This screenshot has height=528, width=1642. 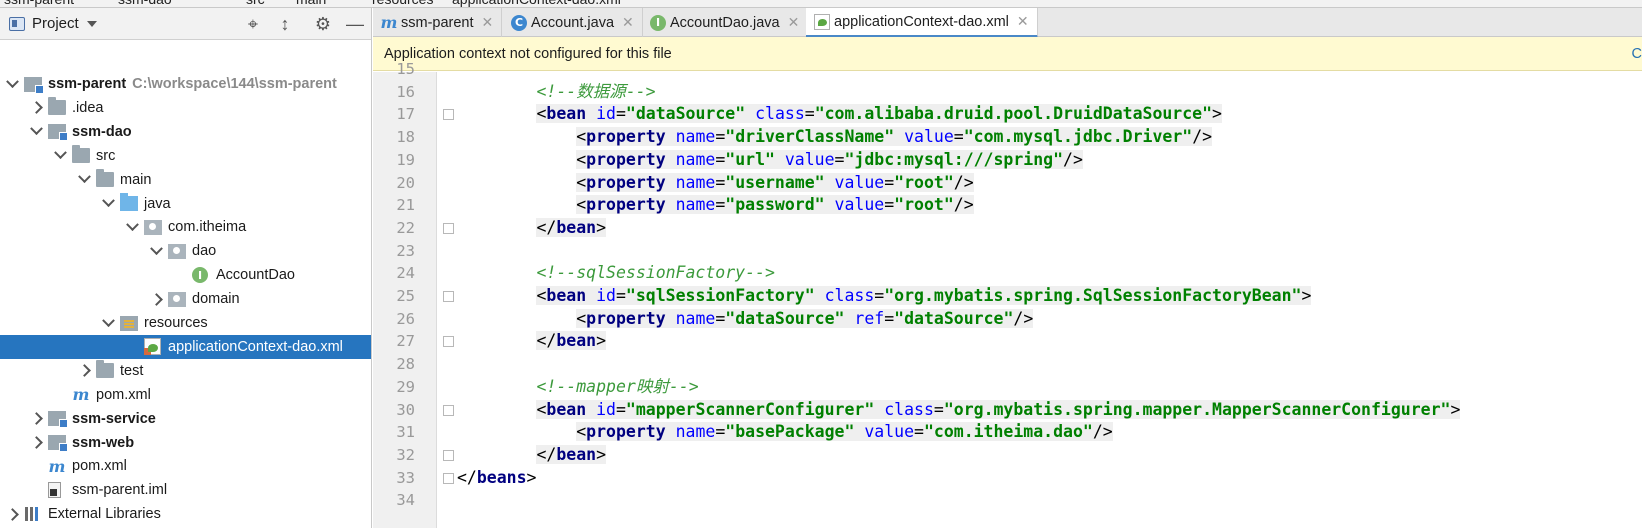 I want to click on line-number: 20, so click(x=405, y=182).